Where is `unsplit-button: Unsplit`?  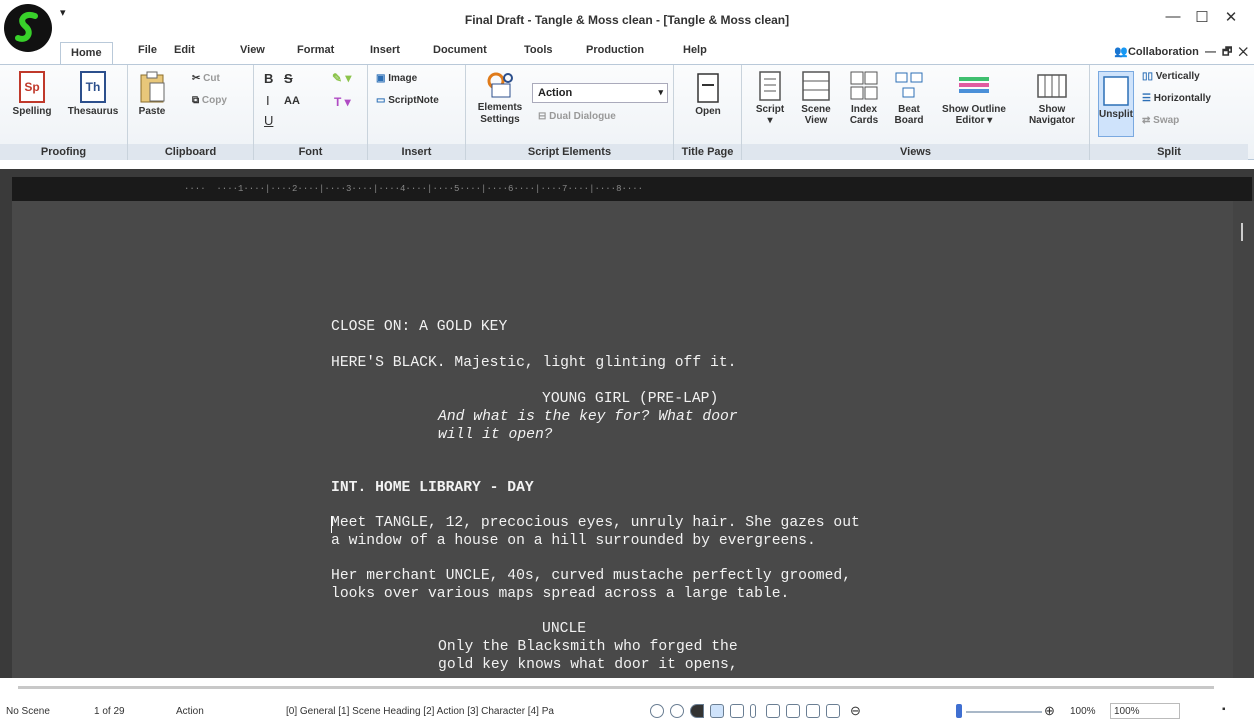
unsplit-button: Unsplit is located at coordinates (1116, 104).